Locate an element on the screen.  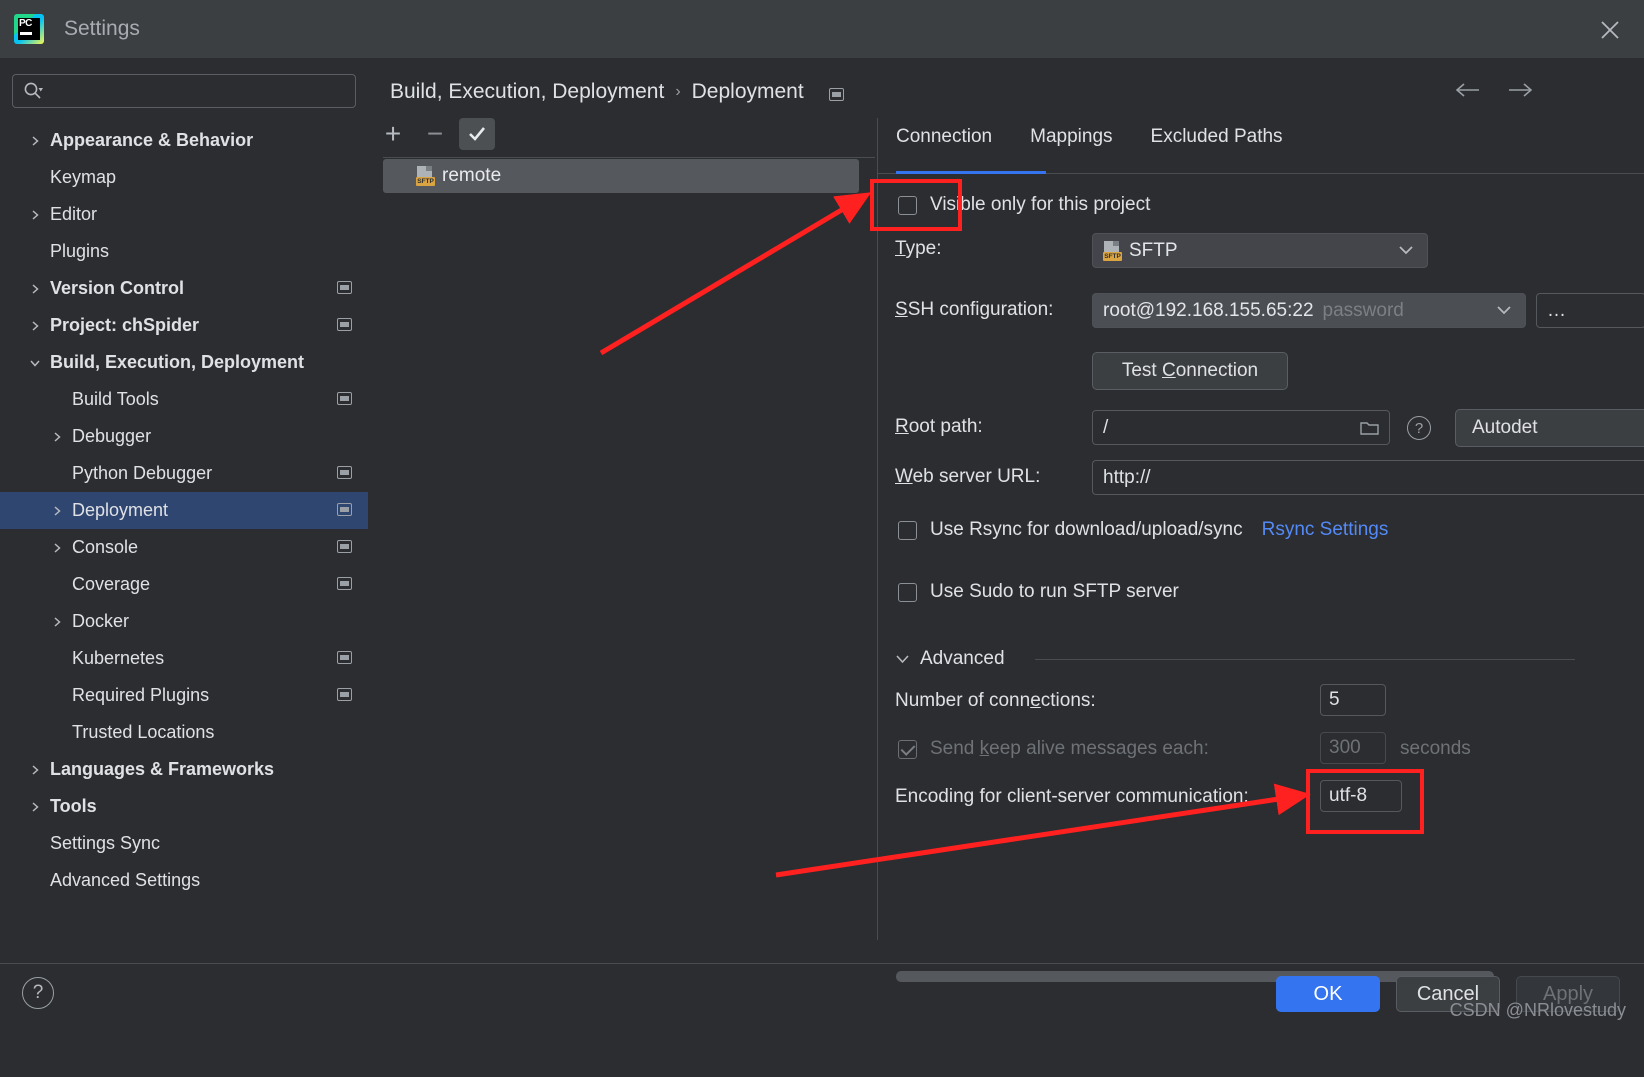
sidebar-item-settings-sync: Settings Sync is located at coordinates (184, 843).